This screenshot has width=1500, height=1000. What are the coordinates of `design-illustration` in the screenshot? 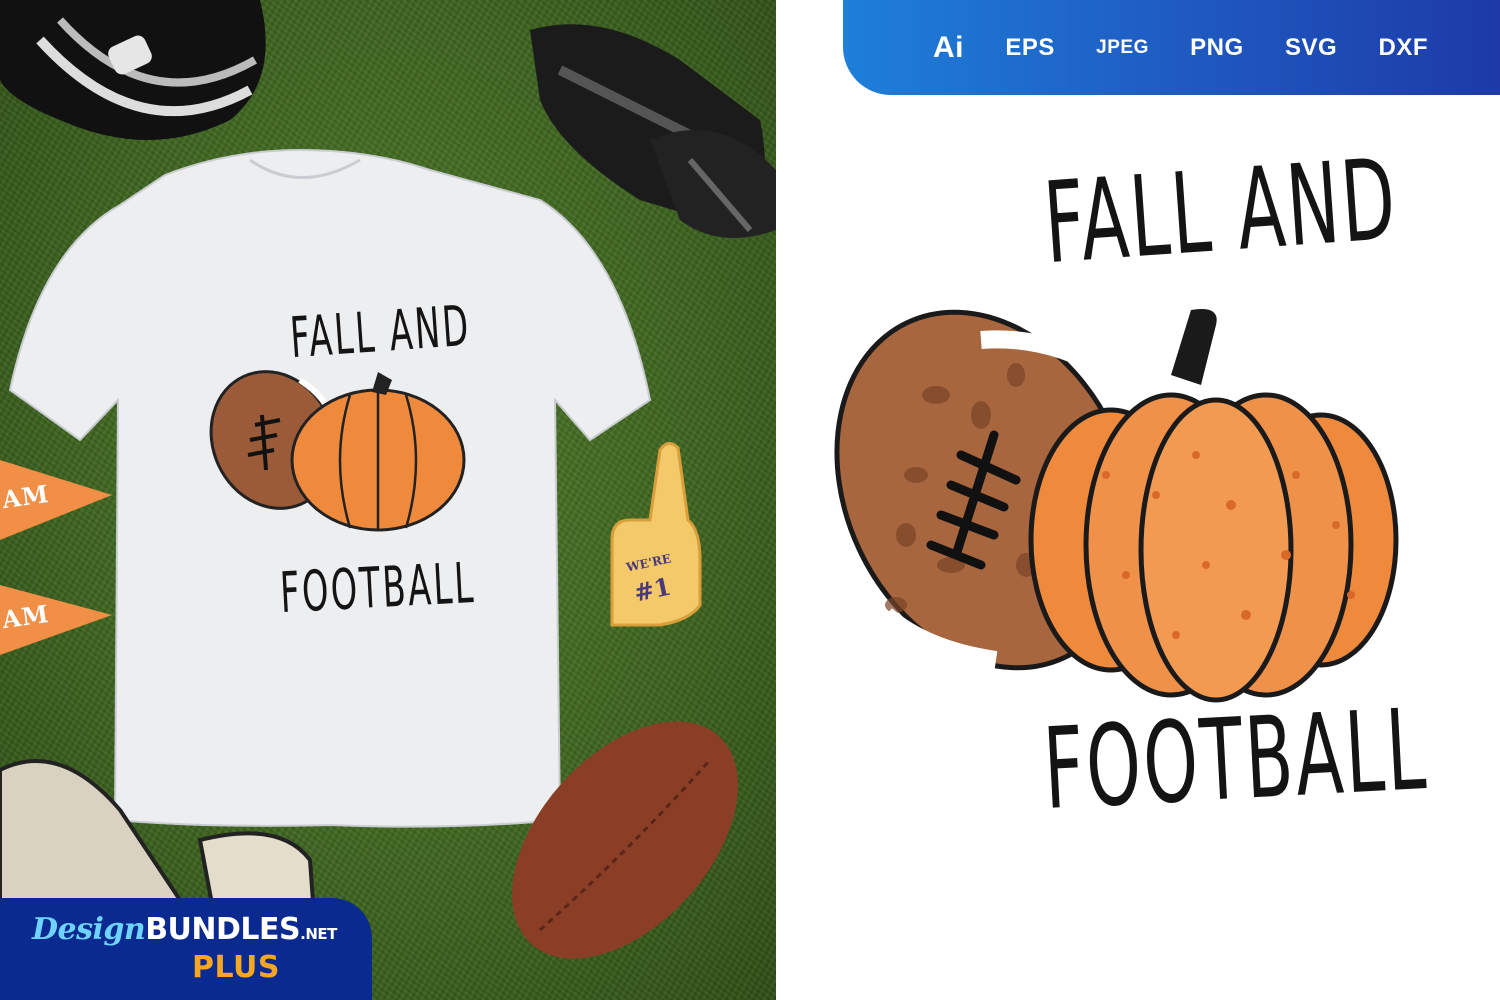 It's located at (1116, 506).